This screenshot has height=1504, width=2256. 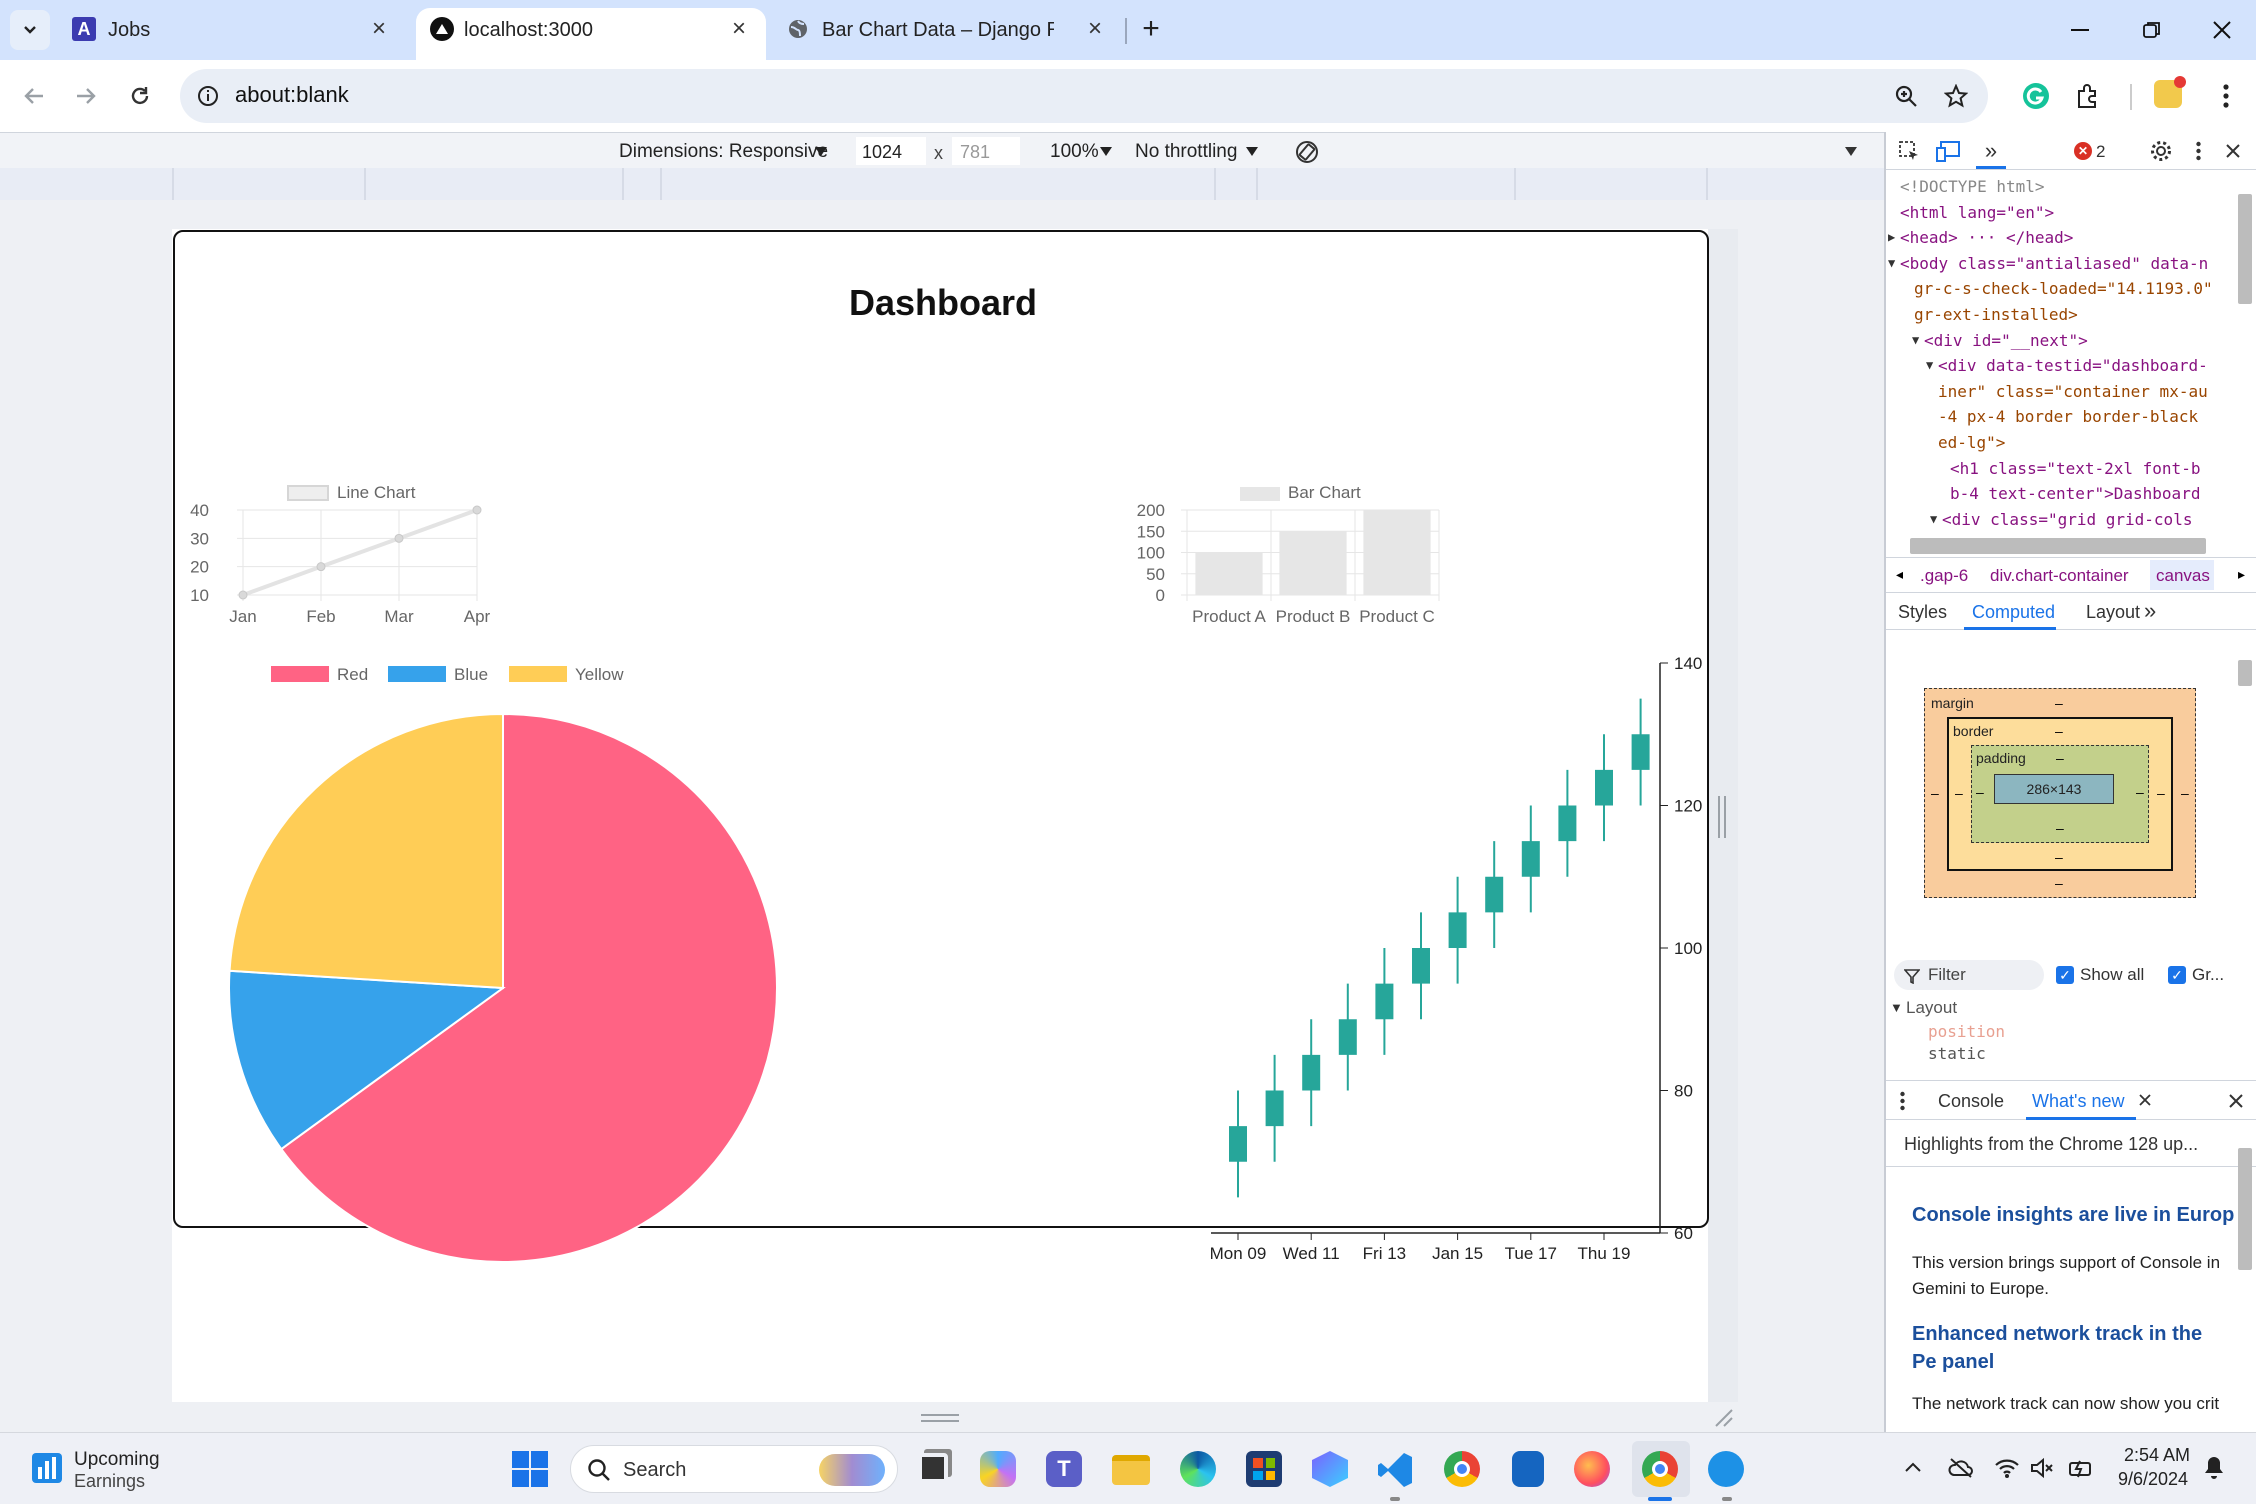 What do you see at coordinates (591, 34) in the screenshot?
I see `tab-localhost: localhost:3000 ×` at bounding box center [591, 34].